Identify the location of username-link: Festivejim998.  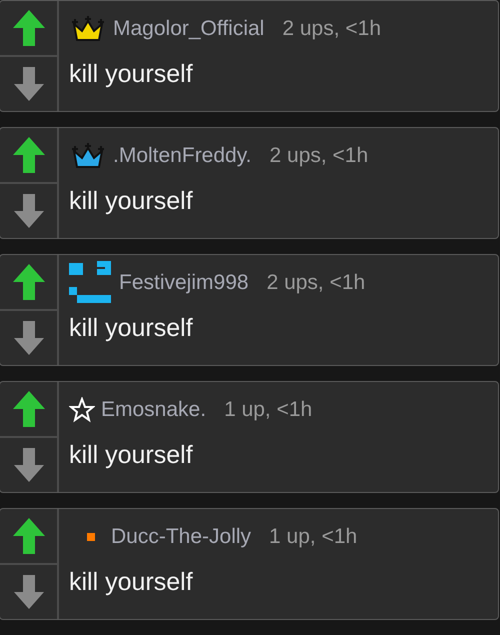
(184, 282).